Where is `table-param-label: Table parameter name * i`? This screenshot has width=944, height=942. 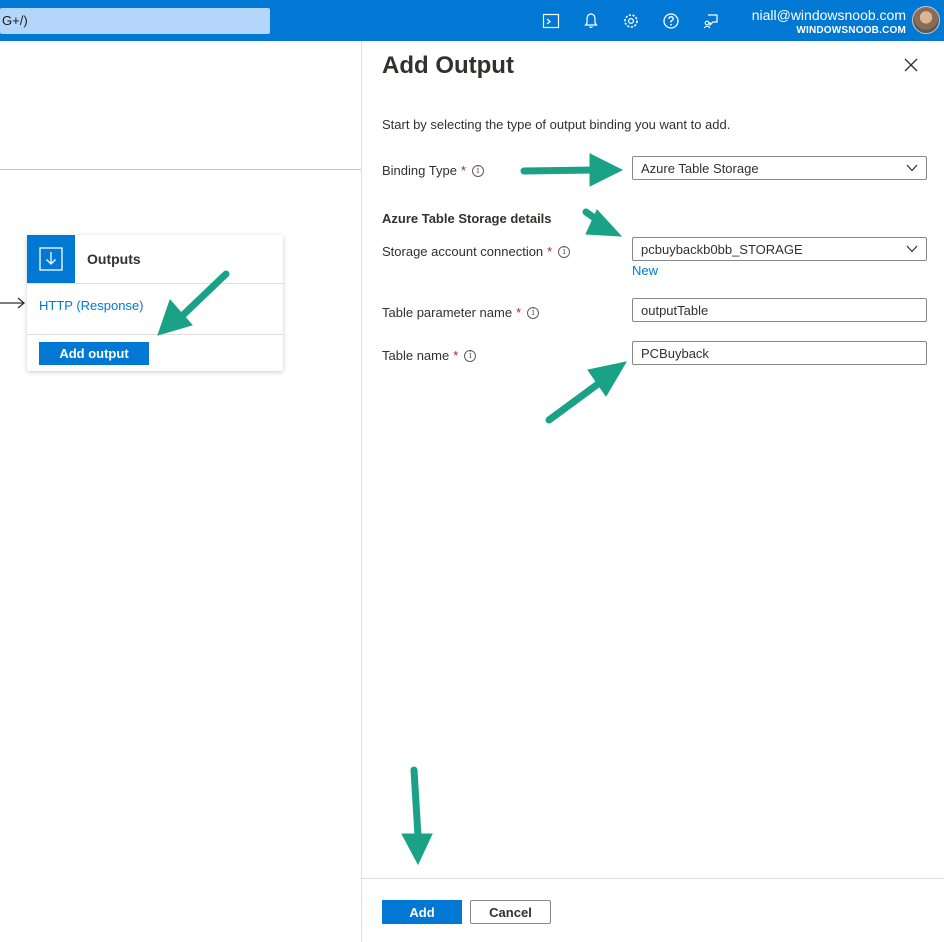
table-param-label: Table parameter name * i is located at coordinates (461, 312).